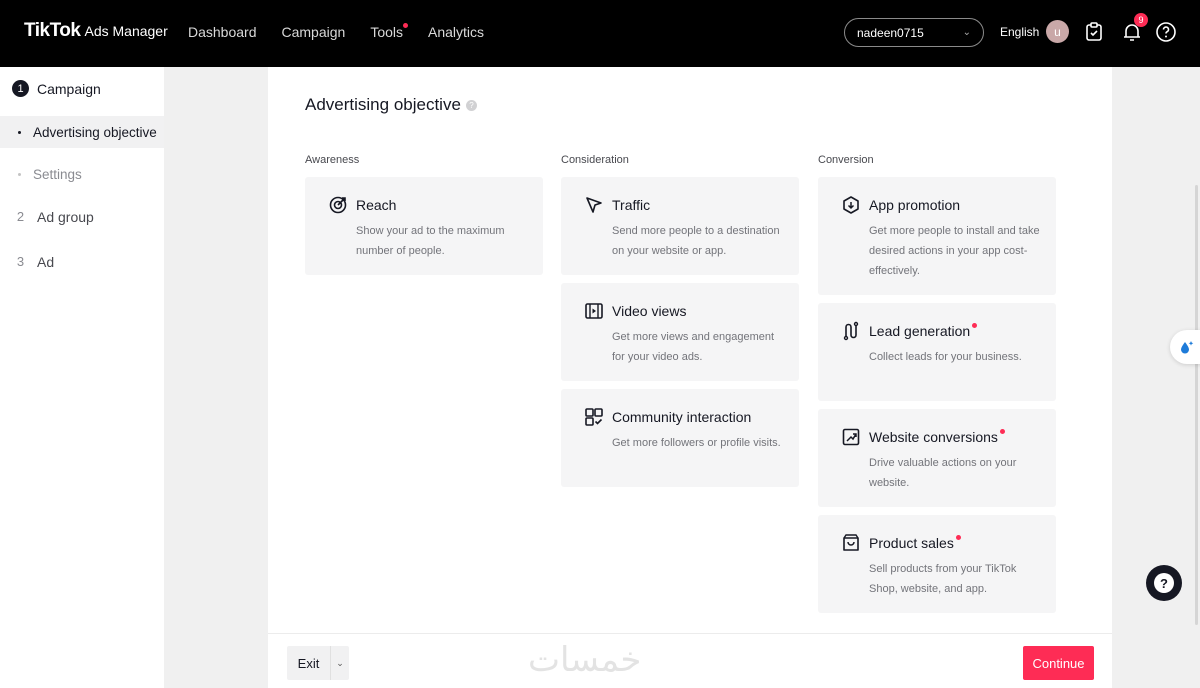 This screenshot has width=1200, height=688. What do you see at coordinates (915, 205) in the screenshot?
I see `card-title: App promotion` at bounding box center [915, 205].